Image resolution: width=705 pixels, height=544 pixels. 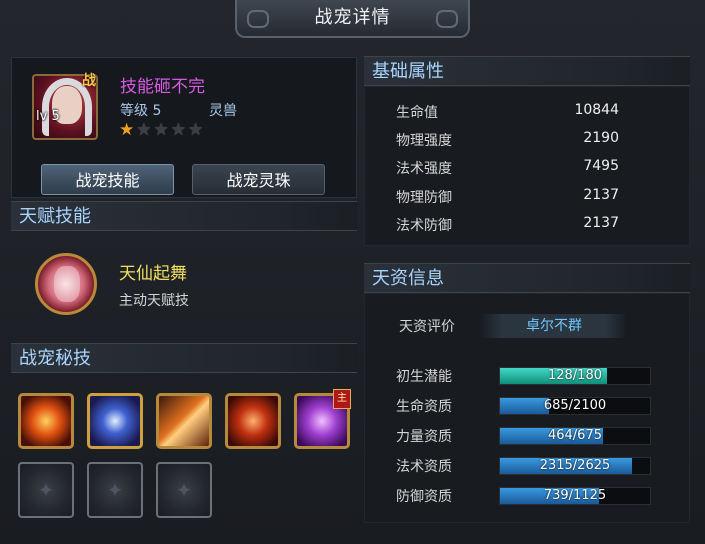 I want to click on attr-value: 2190, so click(x=601, y=138).